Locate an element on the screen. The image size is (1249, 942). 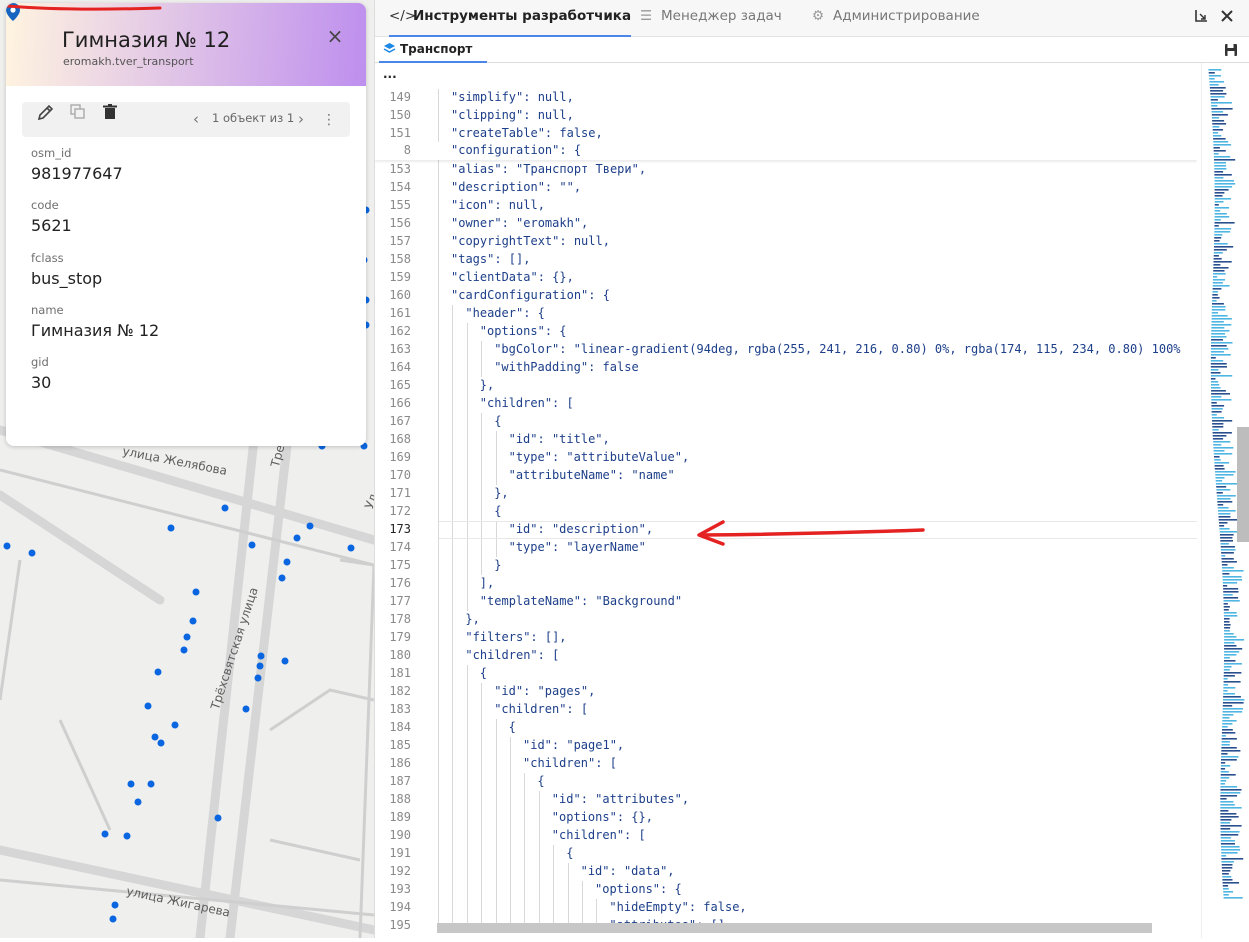
edit-pencil-icon is located at coordinates (46, 112).